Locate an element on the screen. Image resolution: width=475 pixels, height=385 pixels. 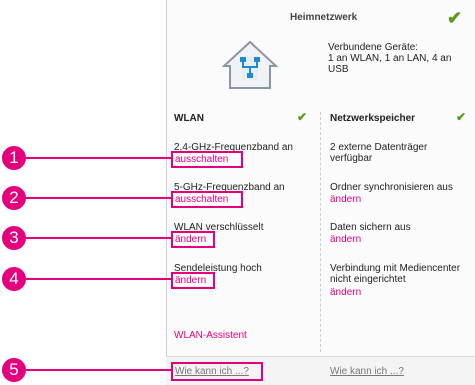
storage-header: Netzwerkspeicher is located at coordinates (373, 118).